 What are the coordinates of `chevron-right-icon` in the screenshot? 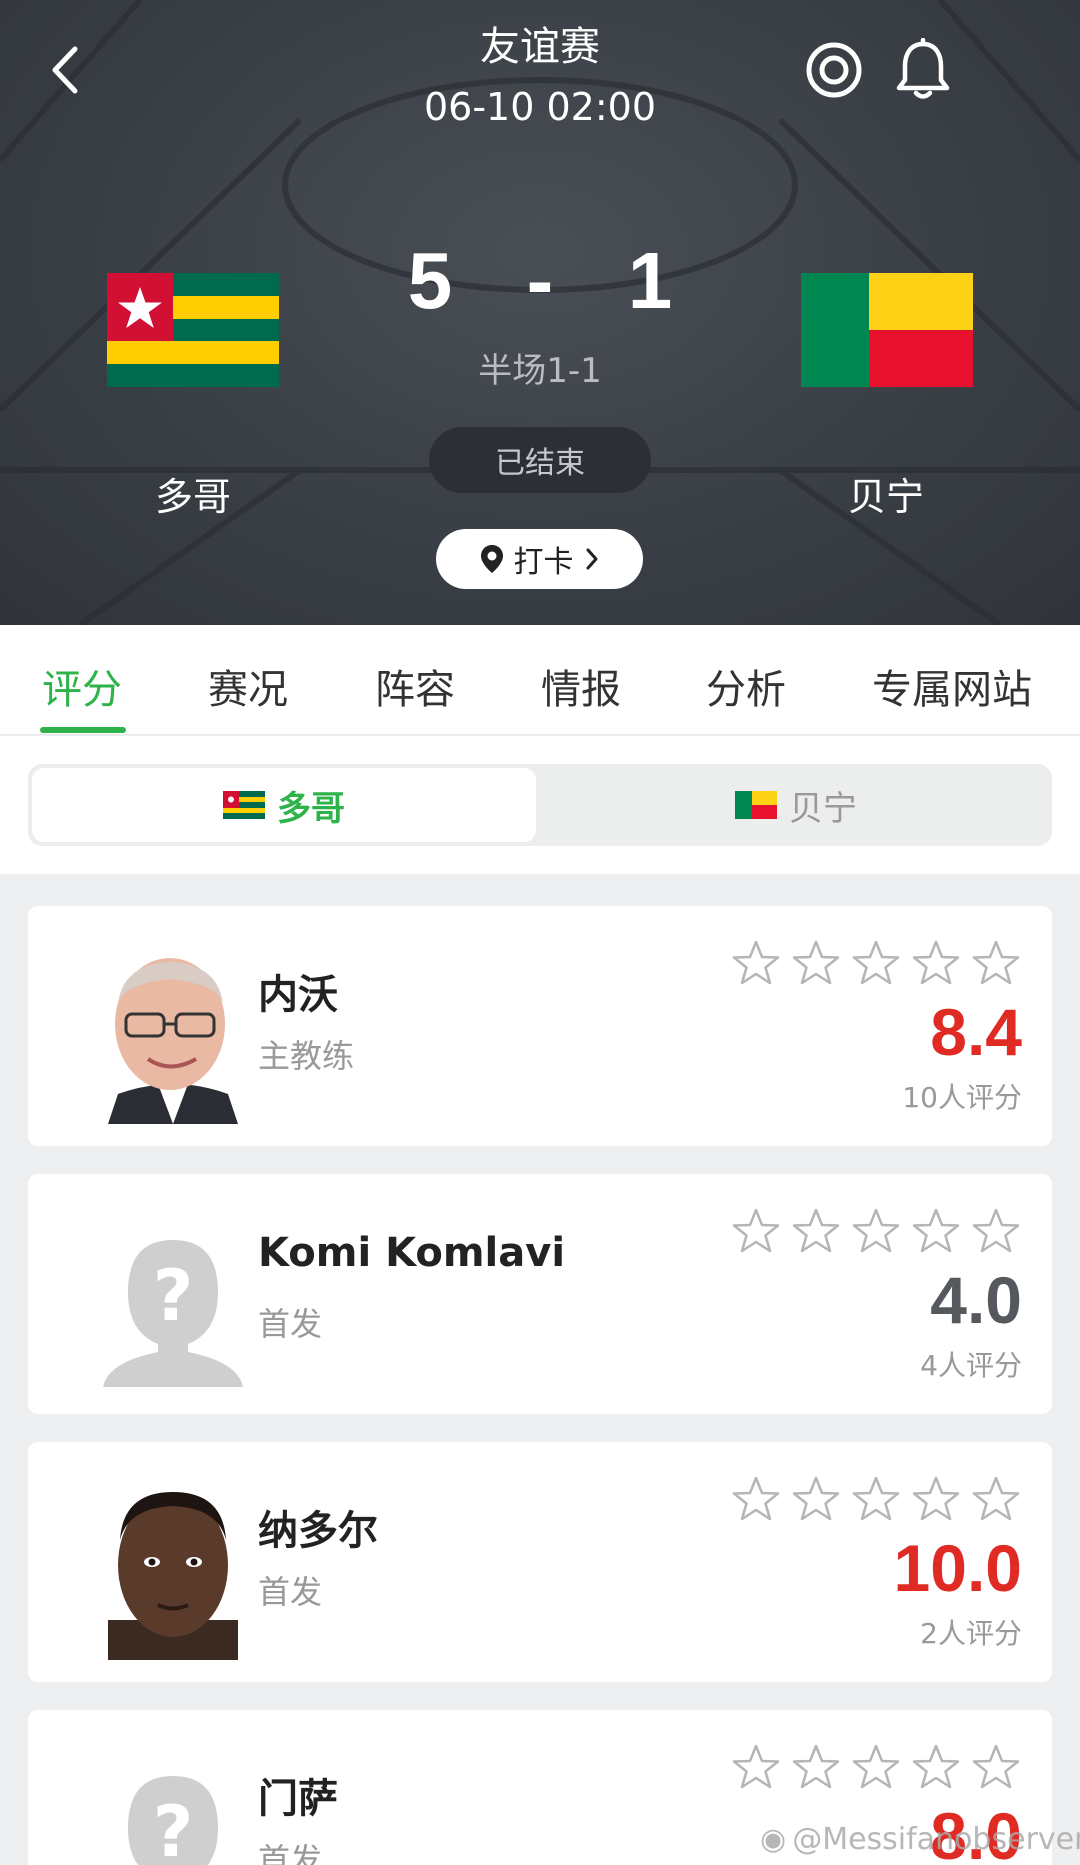 It's located at (591, 559).